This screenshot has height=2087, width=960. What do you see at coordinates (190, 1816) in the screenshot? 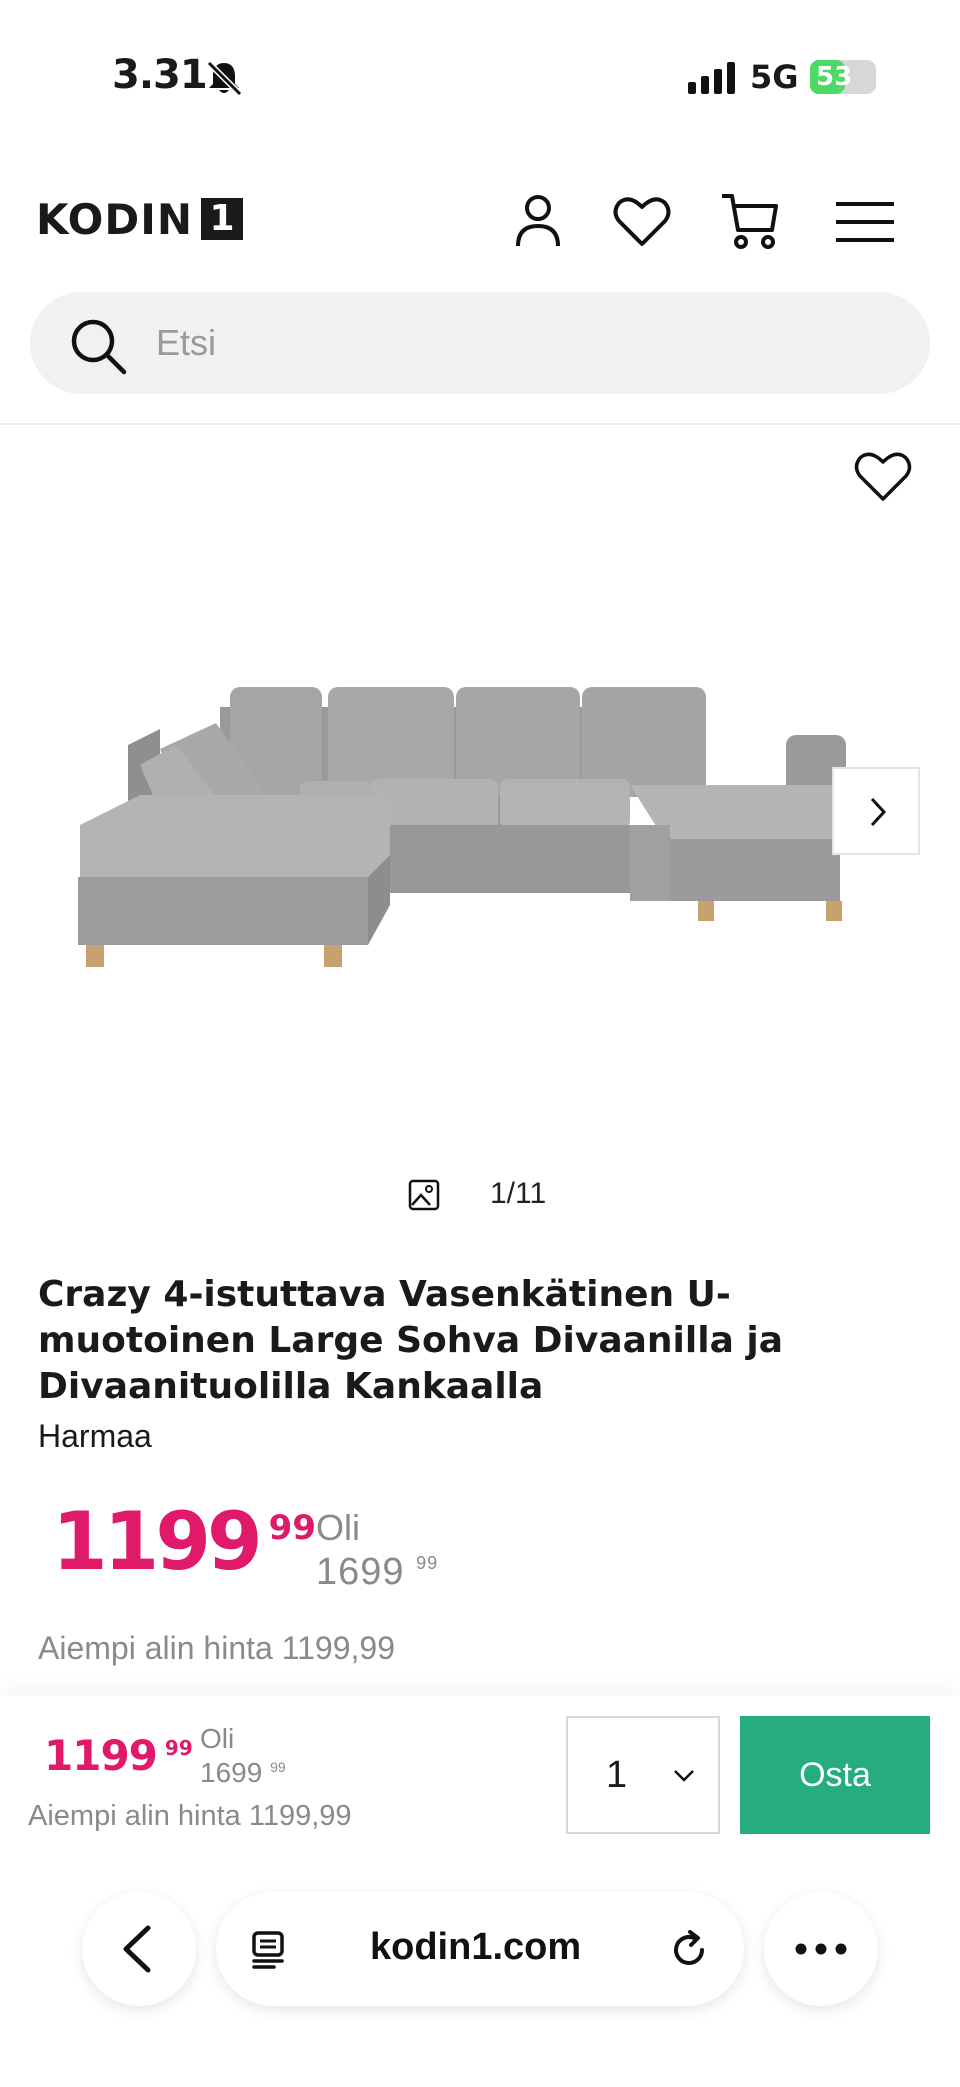
I see `sticky-lowest-price-note: Aiempi alin hinta 1199,99` at bounding box center [190, 1816].